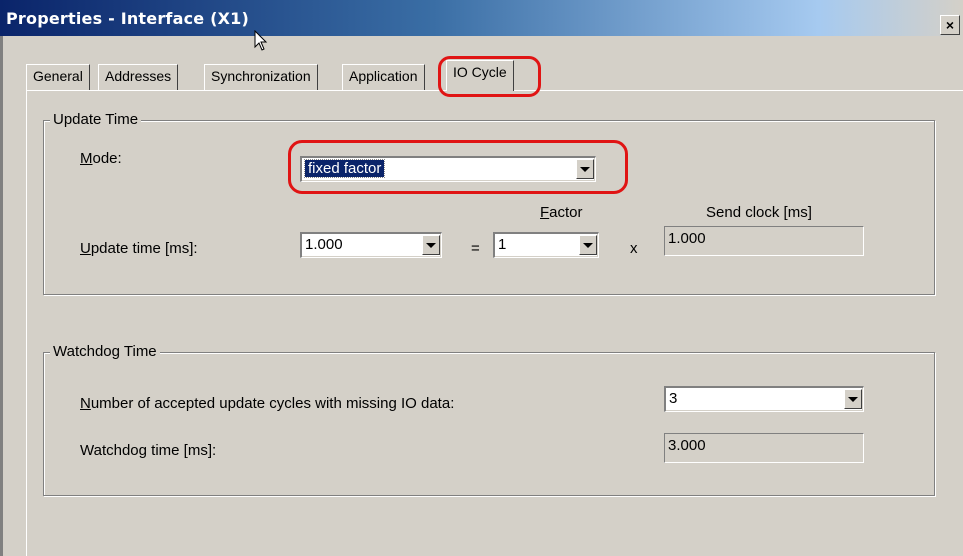  Describe the element at coordinates (561, 212) in the screenshot. I see `factor-header: Factor` at that location.